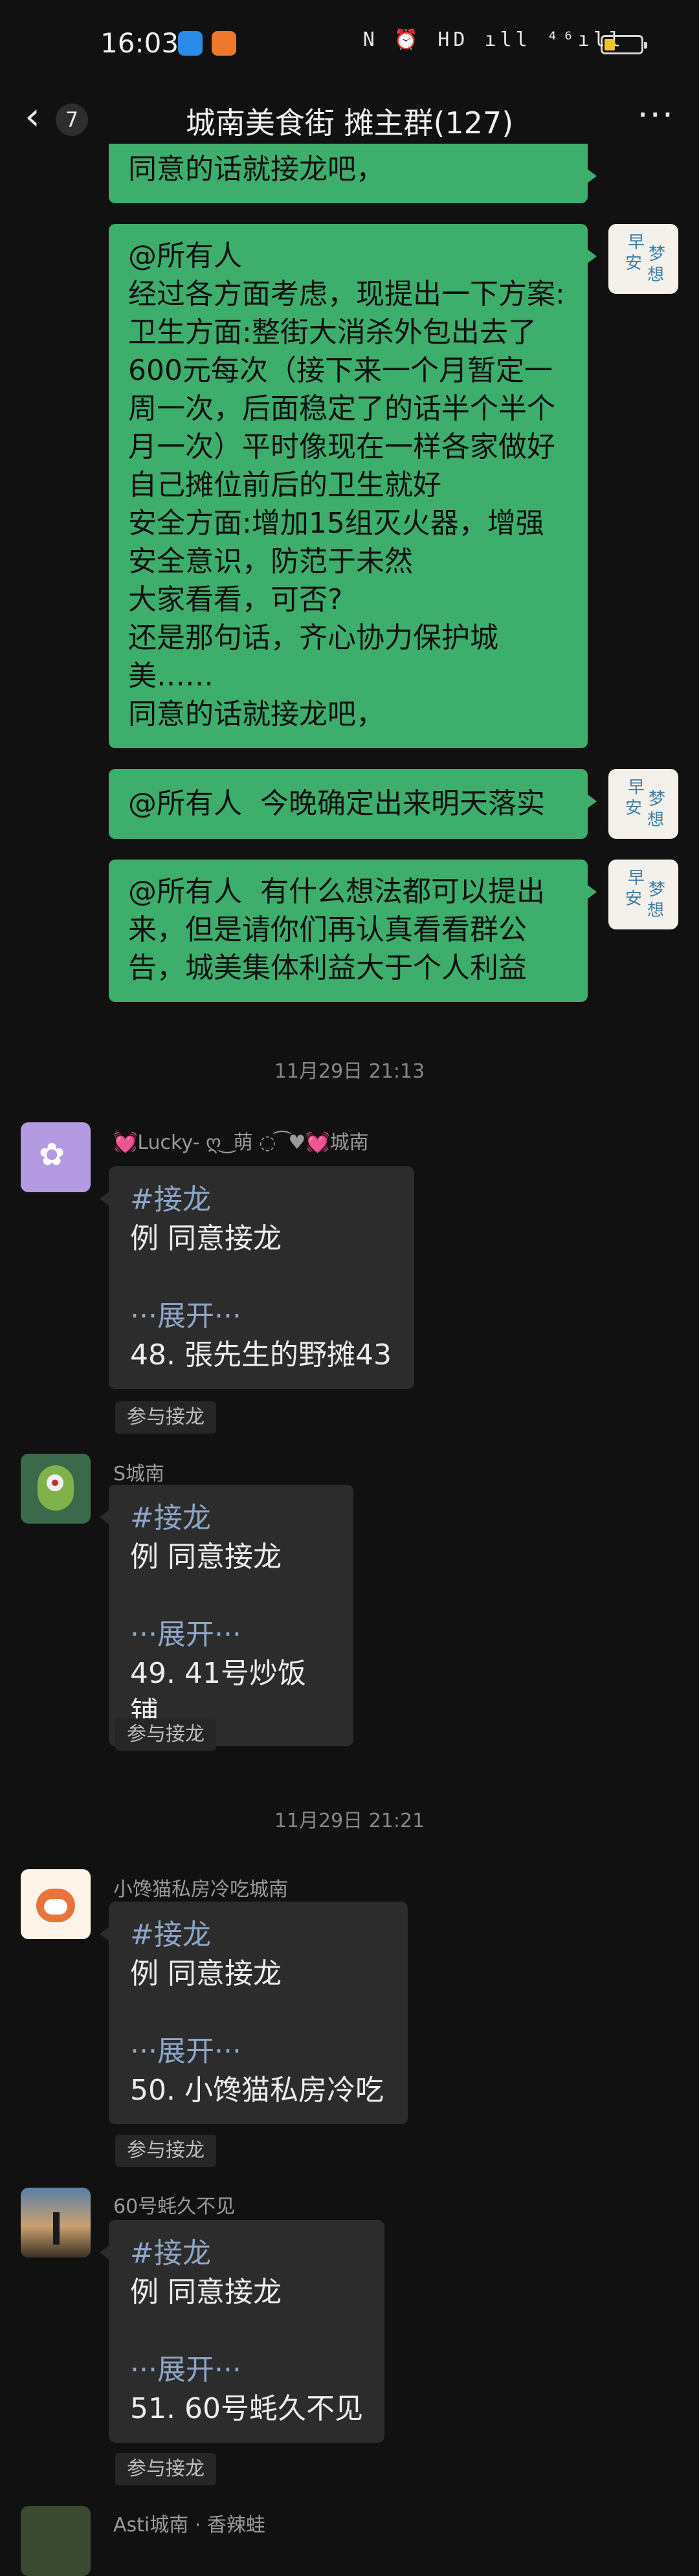  Describe the element at coordinates (56, 1489) in the screenshot. I see `avatar-s` at that location.